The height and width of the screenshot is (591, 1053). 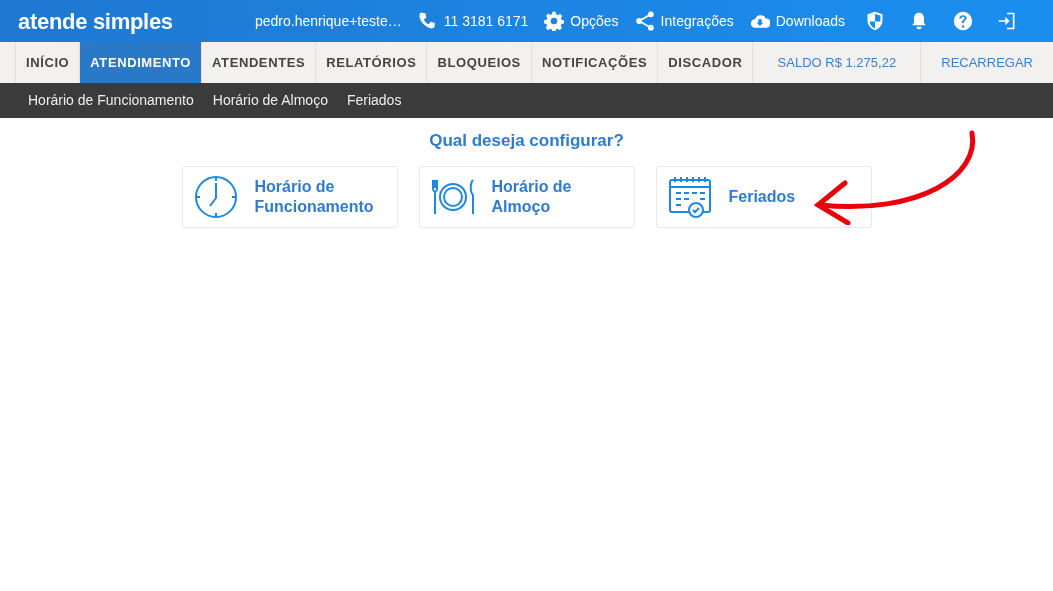 I want to click on clock-icon, so click(x=215, y=196).